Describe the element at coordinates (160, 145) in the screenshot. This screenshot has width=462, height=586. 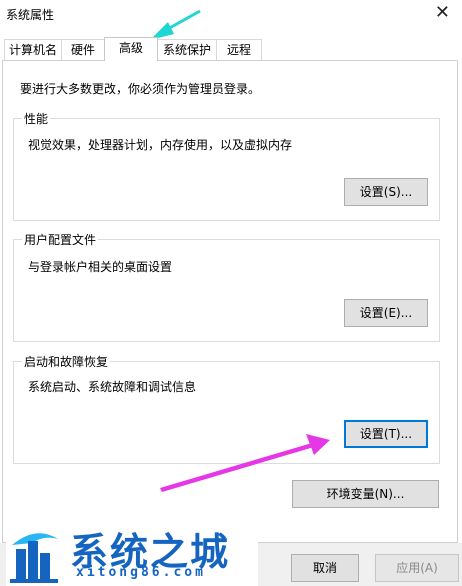
I see `performance-desc: 视觉效果，处理器计划，内存使用，以及虚拟内存` at that location.